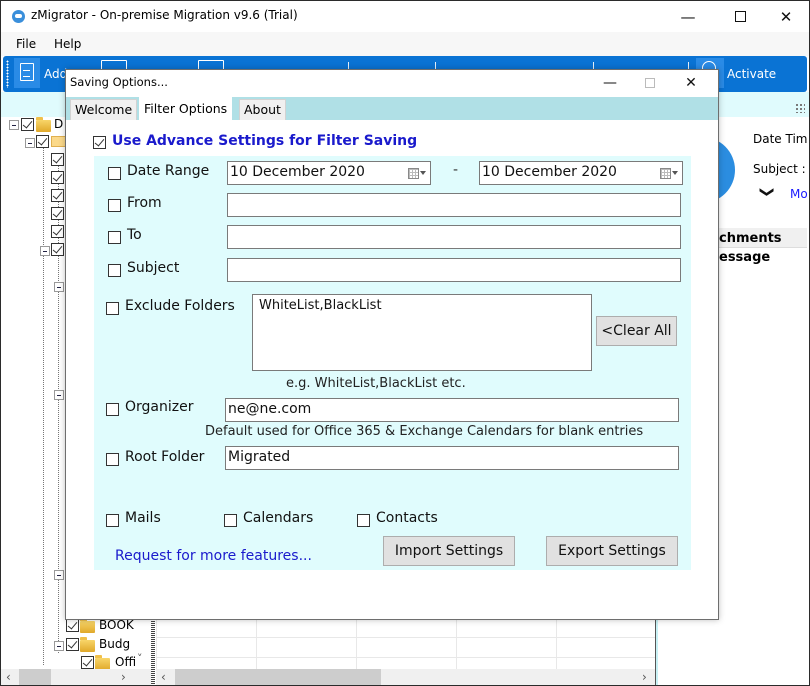 This screenshot has height=686, width=810. I want to click on export-settings-label: Export Settings, so click(612, 551).